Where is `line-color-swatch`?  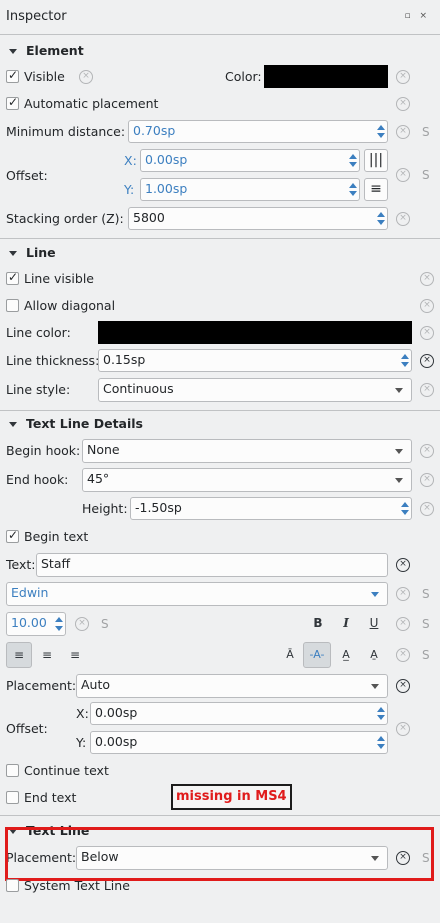
line-color-swatch is located at coordinates (255, 332).